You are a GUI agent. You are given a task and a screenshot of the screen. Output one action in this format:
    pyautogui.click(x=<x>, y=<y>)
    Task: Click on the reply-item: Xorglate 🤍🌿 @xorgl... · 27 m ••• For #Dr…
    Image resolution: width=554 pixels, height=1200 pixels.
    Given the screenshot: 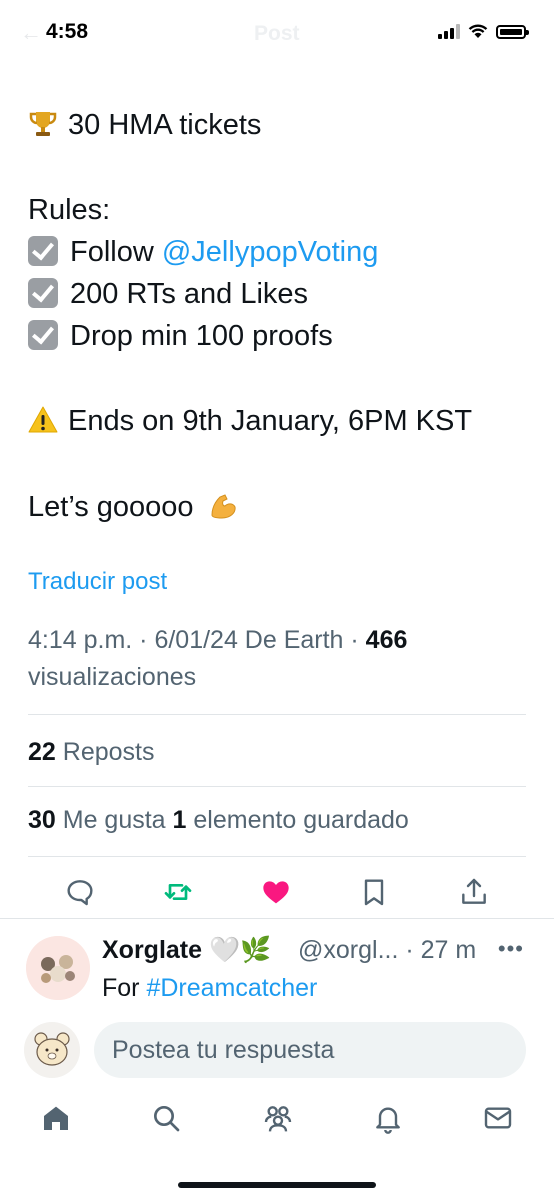 What is the action you would take?
    pyautogui.click(x=277, y=966)
    